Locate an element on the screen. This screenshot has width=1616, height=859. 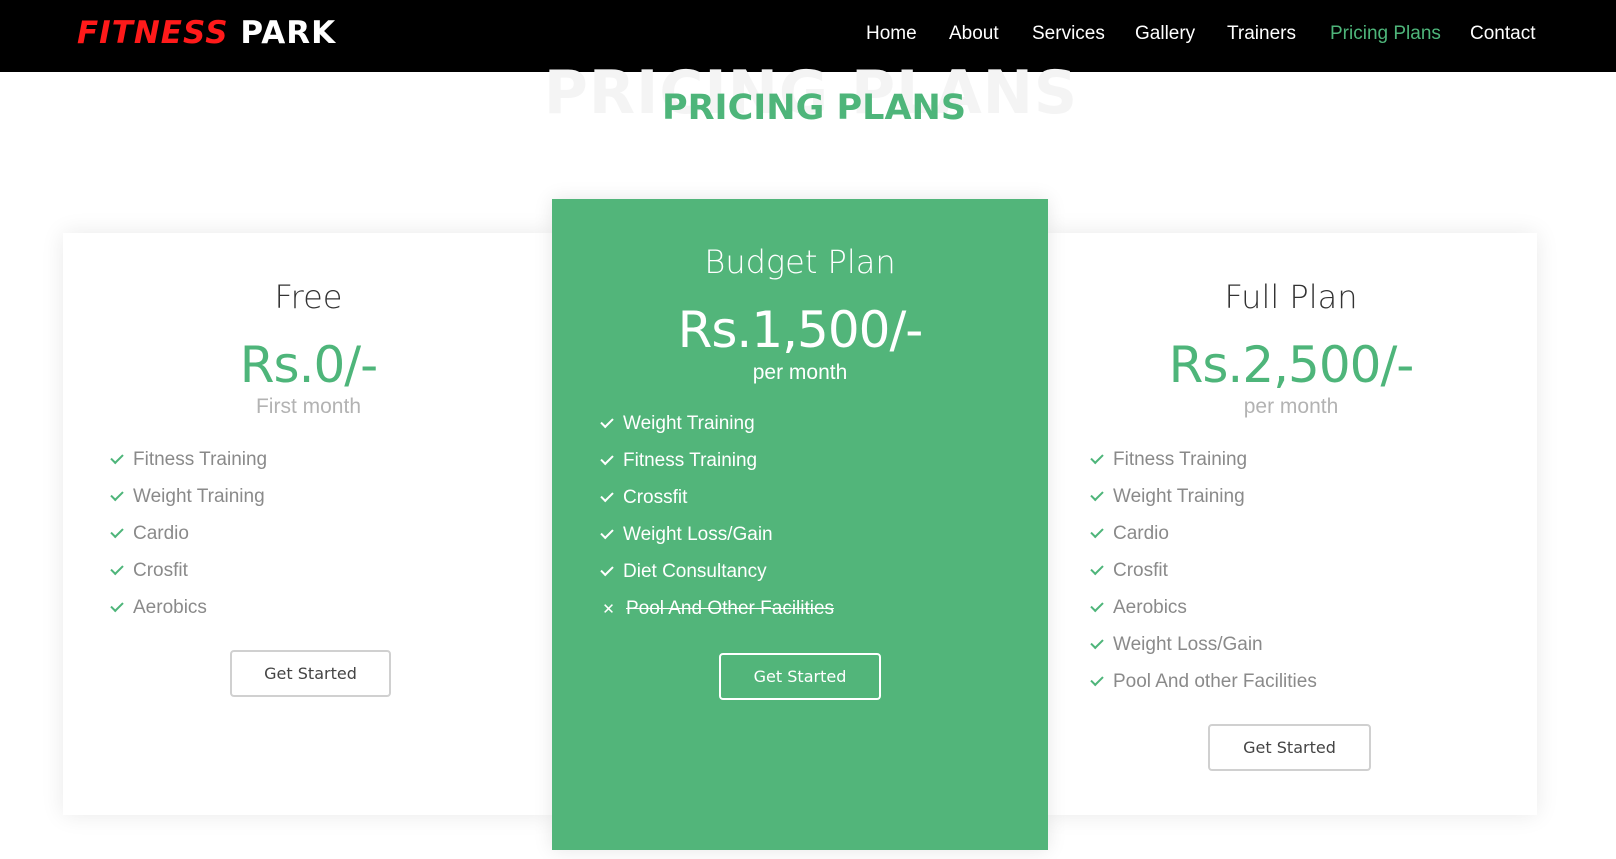
brand-logo: FITNESS PARK is located at coordinates (206, 33).